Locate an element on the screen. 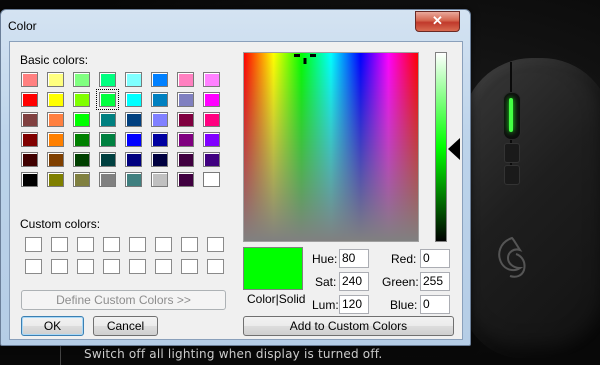 Image resolution: width=600 pixels, height=365 pixels. hue-label: Hue: is located at coordinates (325, 259).